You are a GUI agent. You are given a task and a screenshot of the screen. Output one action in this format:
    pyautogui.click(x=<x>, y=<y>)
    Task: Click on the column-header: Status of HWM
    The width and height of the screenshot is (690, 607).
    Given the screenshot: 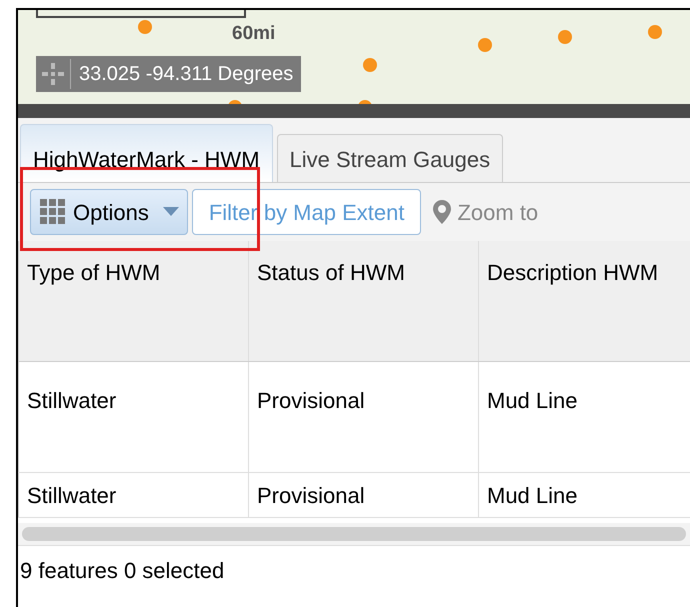 What is the action you would take?
    pyautogui.click(x=364, y=301)
    